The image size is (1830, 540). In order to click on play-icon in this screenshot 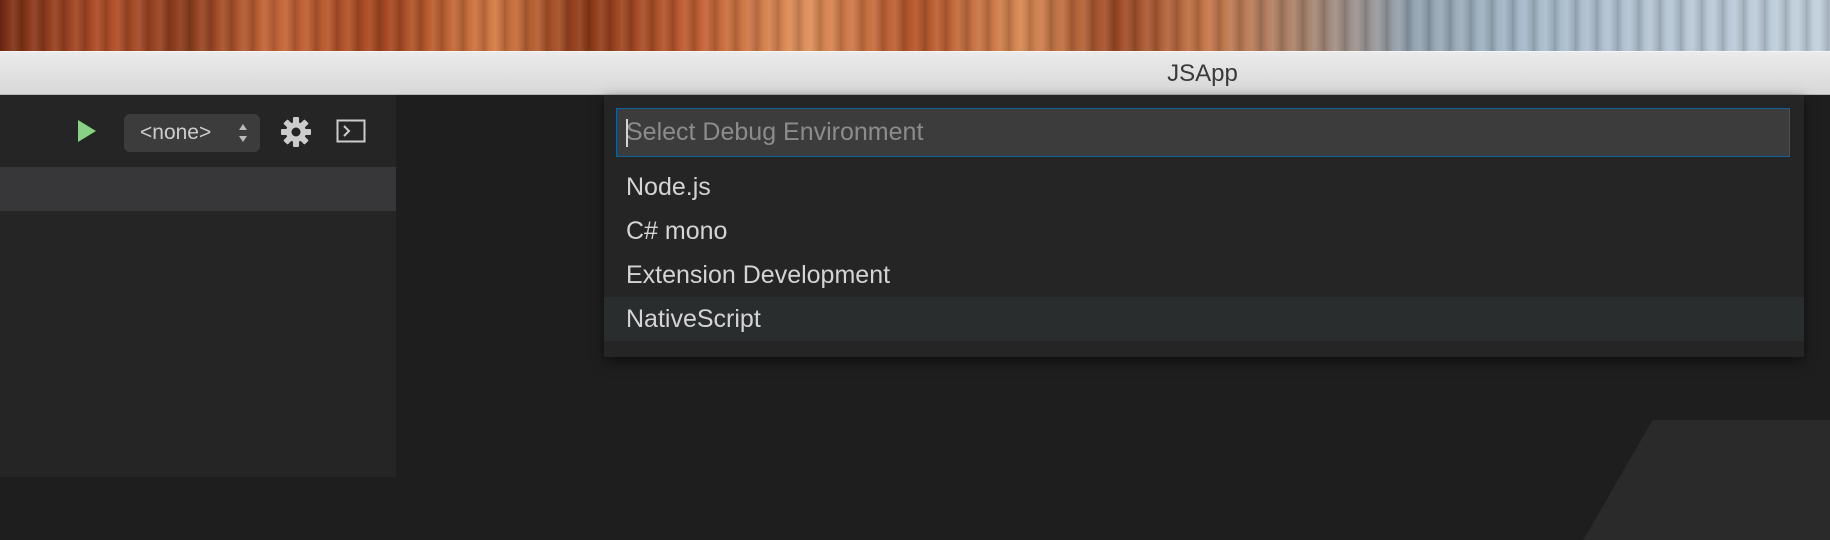, I will do `click(87, 131)`.